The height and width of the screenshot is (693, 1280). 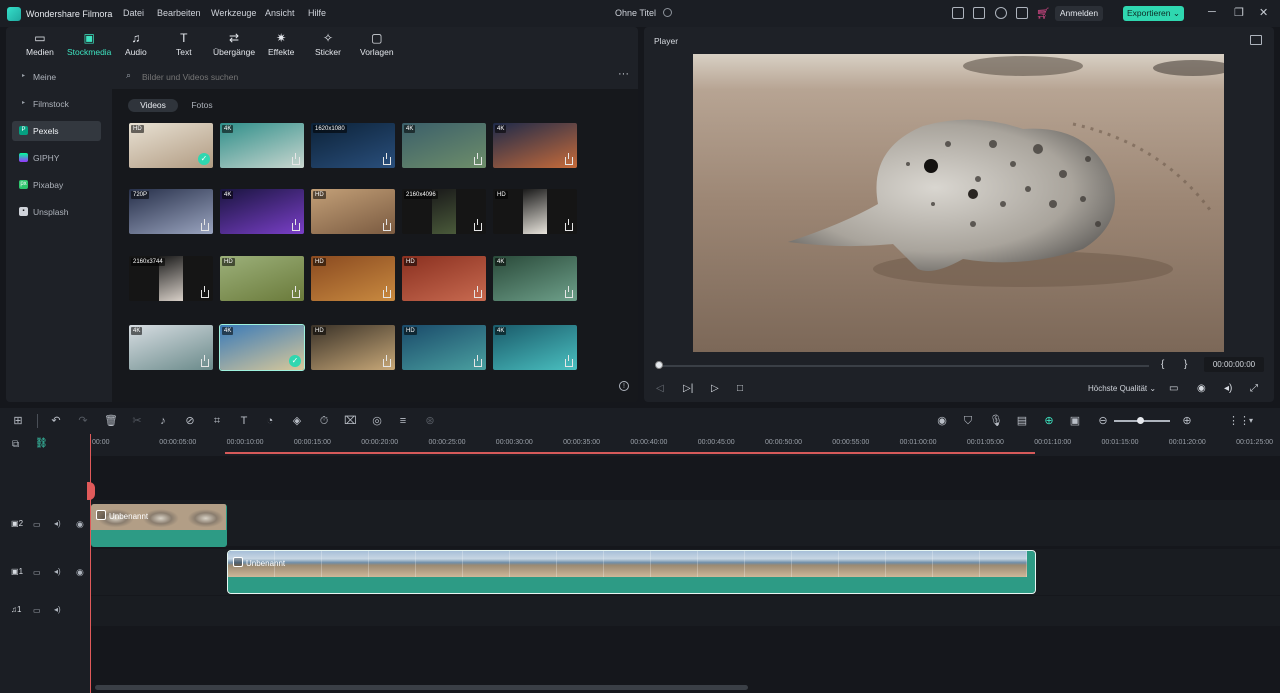 What do you see at coordinates (631, 572) in the screenshot?
I see `clip-beach: Unbenannt` at bounding box center [631, 572].